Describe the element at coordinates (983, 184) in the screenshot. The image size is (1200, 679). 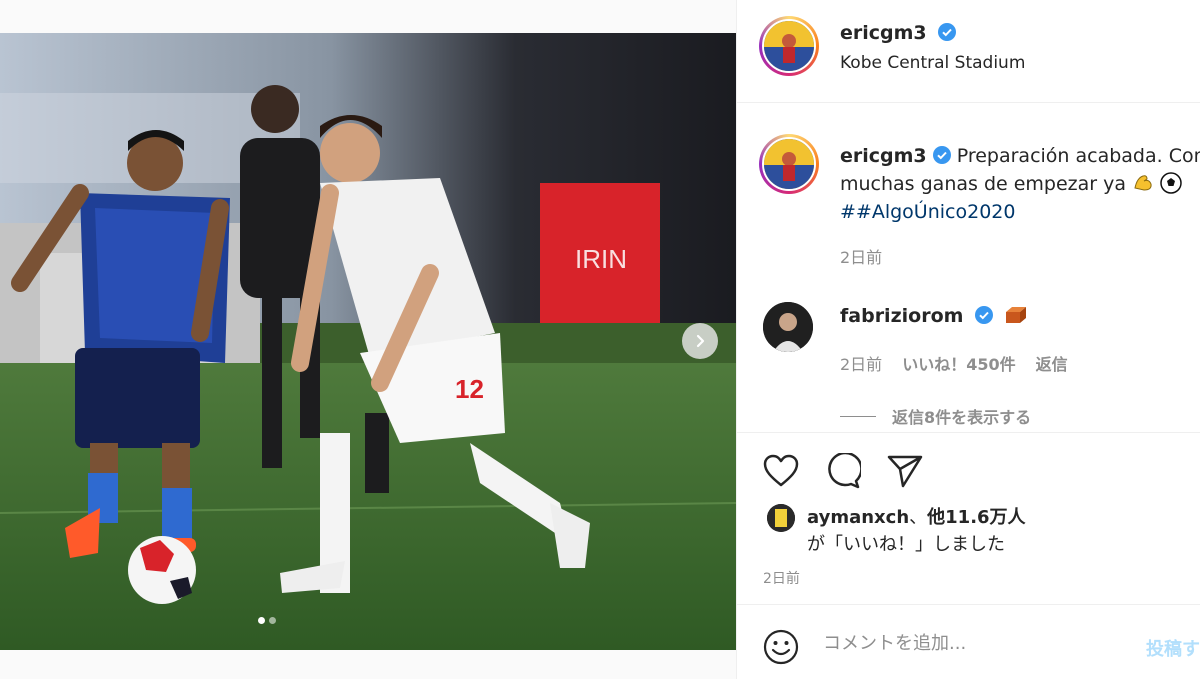
I see `caption-text-line-2: muchas ganas de empezar ya` at that location.